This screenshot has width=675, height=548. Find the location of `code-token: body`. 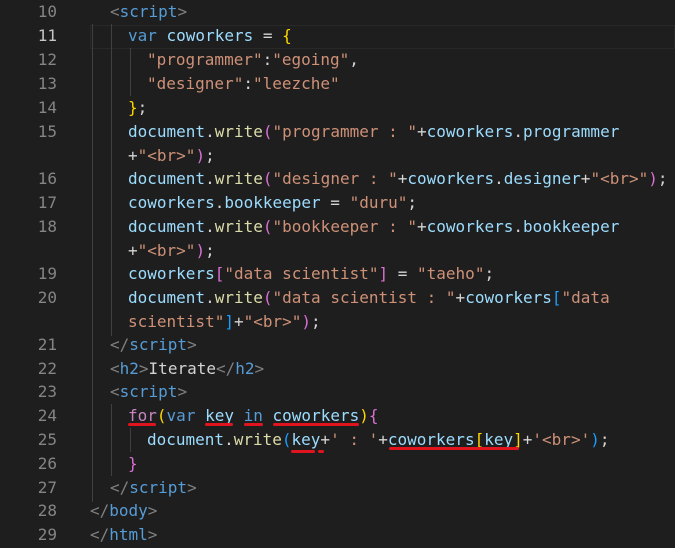

code-token: body is located at coordinates (128, 510).